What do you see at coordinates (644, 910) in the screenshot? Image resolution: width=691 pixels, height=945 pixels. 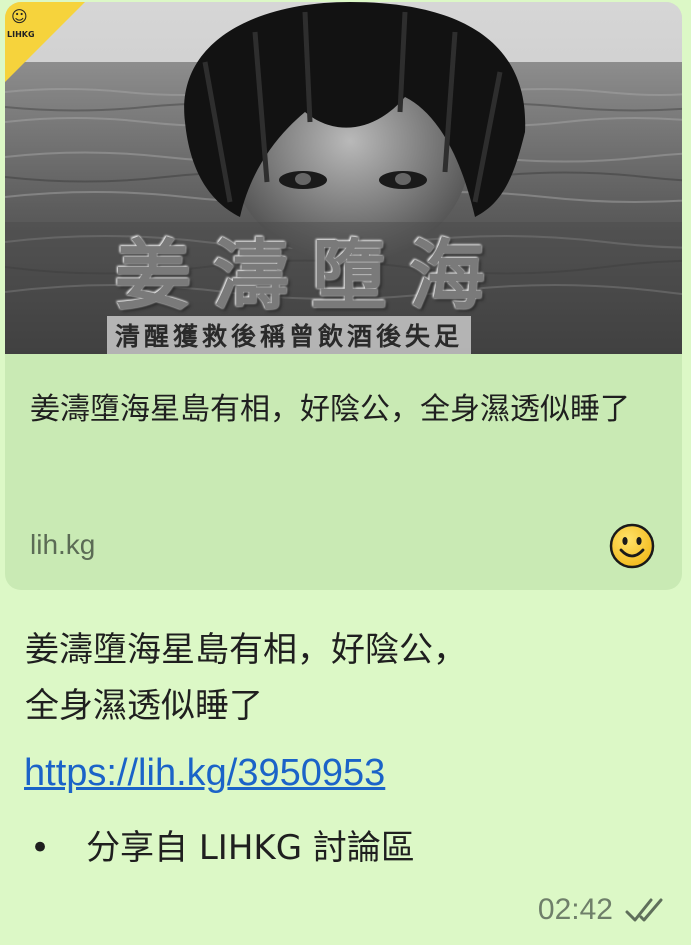 I see `double-check-icon` at bounding box center [644, 910].